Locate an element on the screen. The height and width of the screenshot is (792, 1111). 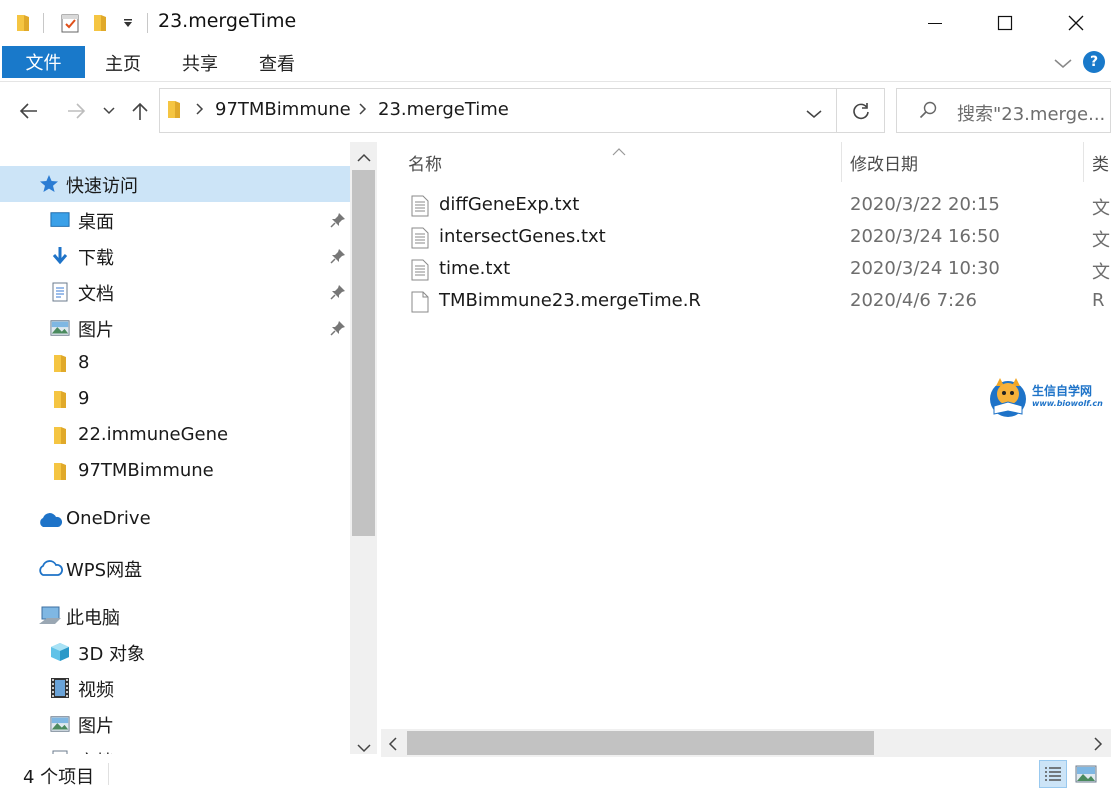
nav-item-videos: 视频 is located at coordinates (175, 688).